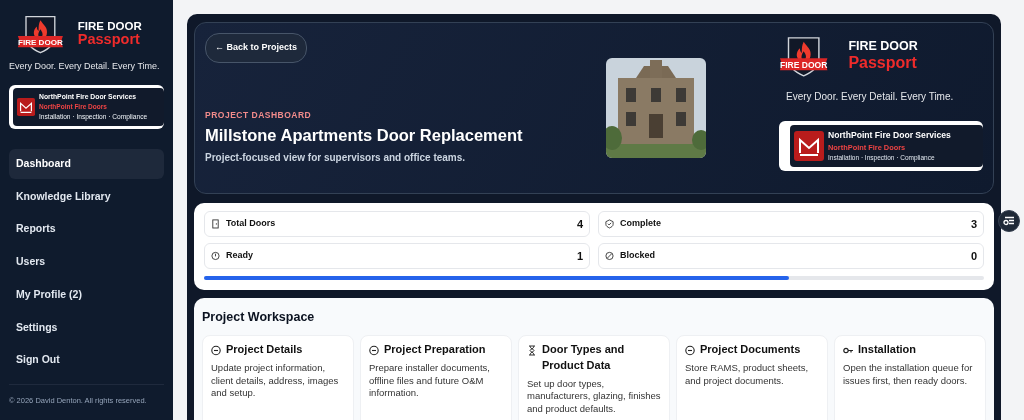  Describe the element at coordinates (259, 317) in the screenshot. I see `section-title: Project Workspace` at that location.